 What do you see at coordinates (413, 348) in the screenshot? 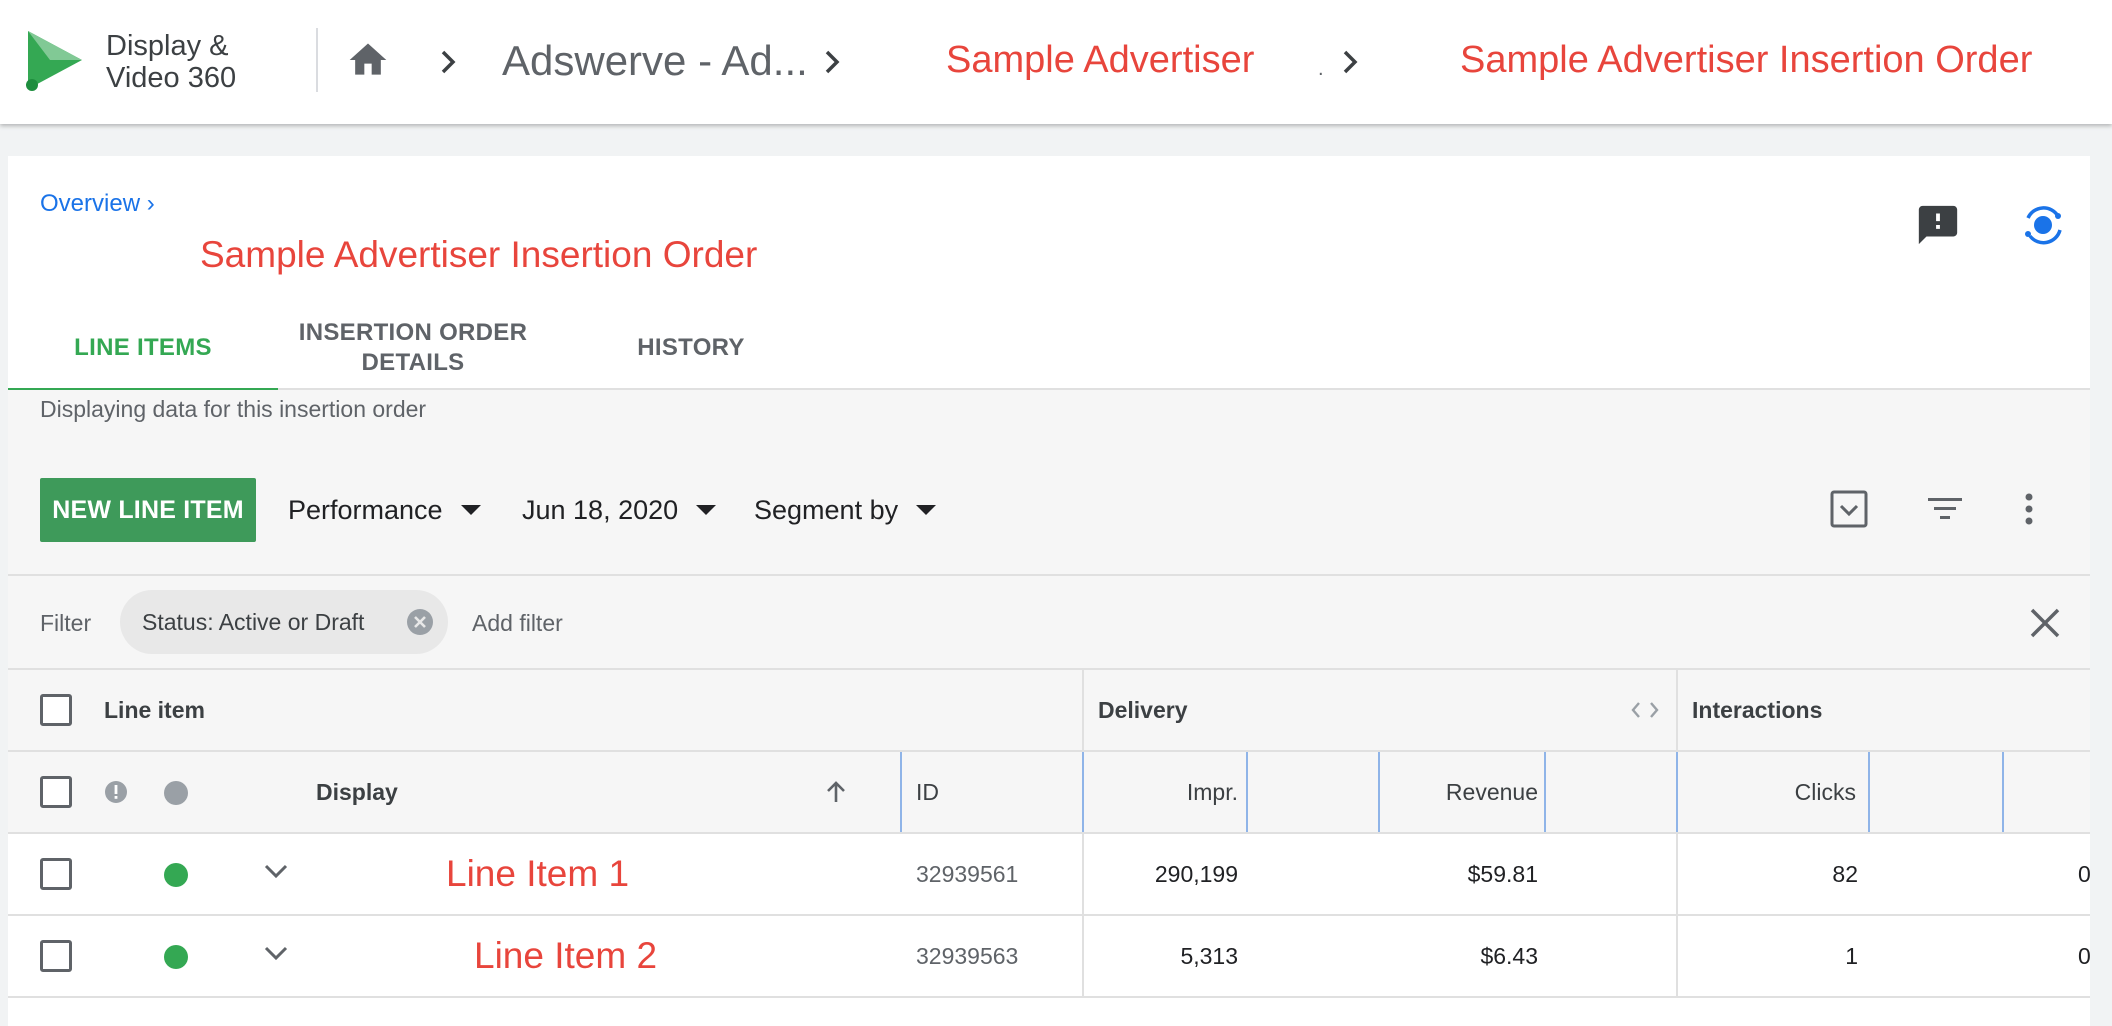
I see `tab-insertion-order-details: INSERTION ORDER DETAILS` at bounding box center [413, 348].